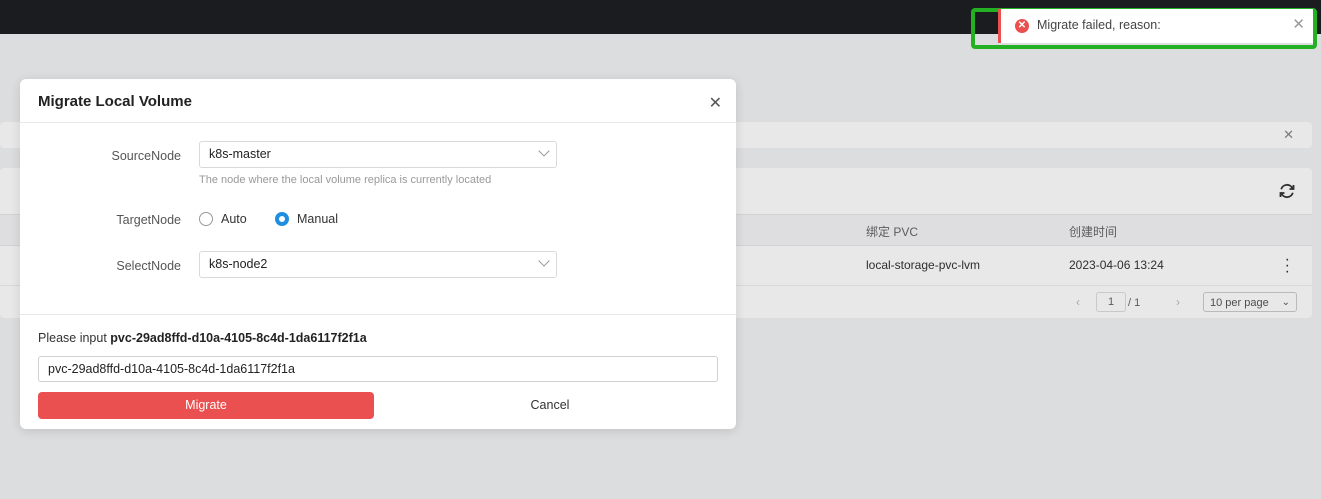  Describe the element at coordinates (238, 264) in the screenshot. I see `select-node-value: k8s-node2` at that location.